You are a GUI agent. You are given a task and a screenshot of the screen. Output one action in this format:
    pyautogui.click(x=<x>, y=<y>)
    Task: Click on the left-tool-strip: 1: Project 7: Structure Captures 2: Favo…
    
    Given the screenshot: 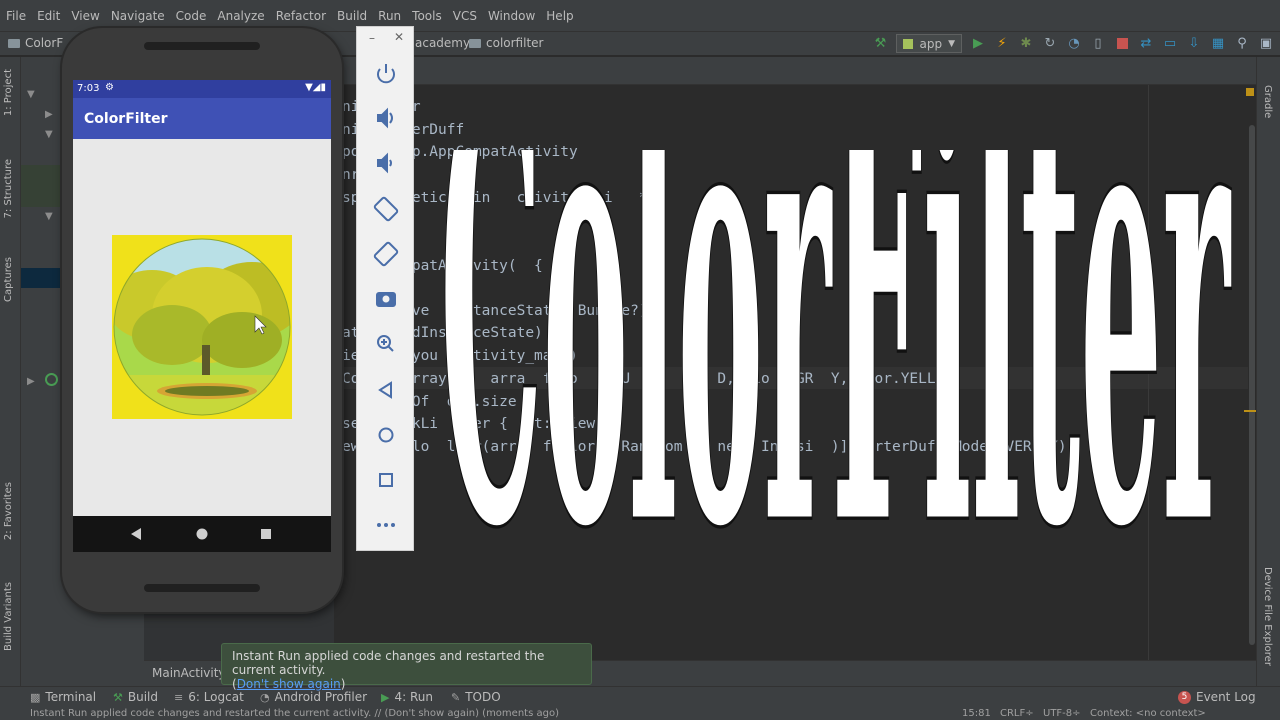 What is the action you would take?
    pyautogui.click(x=10, y=371)
    